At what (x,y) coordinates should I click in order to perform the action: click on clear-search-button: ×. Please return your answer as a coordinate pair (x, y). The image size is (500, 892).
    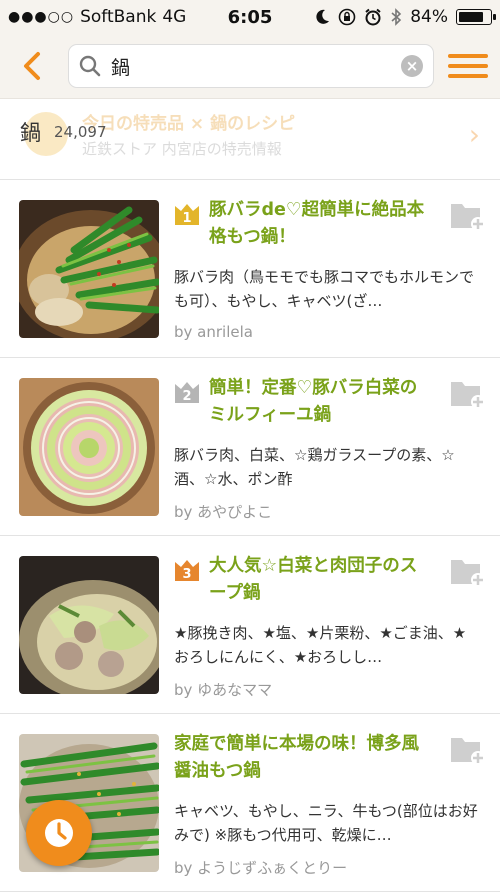
    Looking at the image, I should click on (412, 66).